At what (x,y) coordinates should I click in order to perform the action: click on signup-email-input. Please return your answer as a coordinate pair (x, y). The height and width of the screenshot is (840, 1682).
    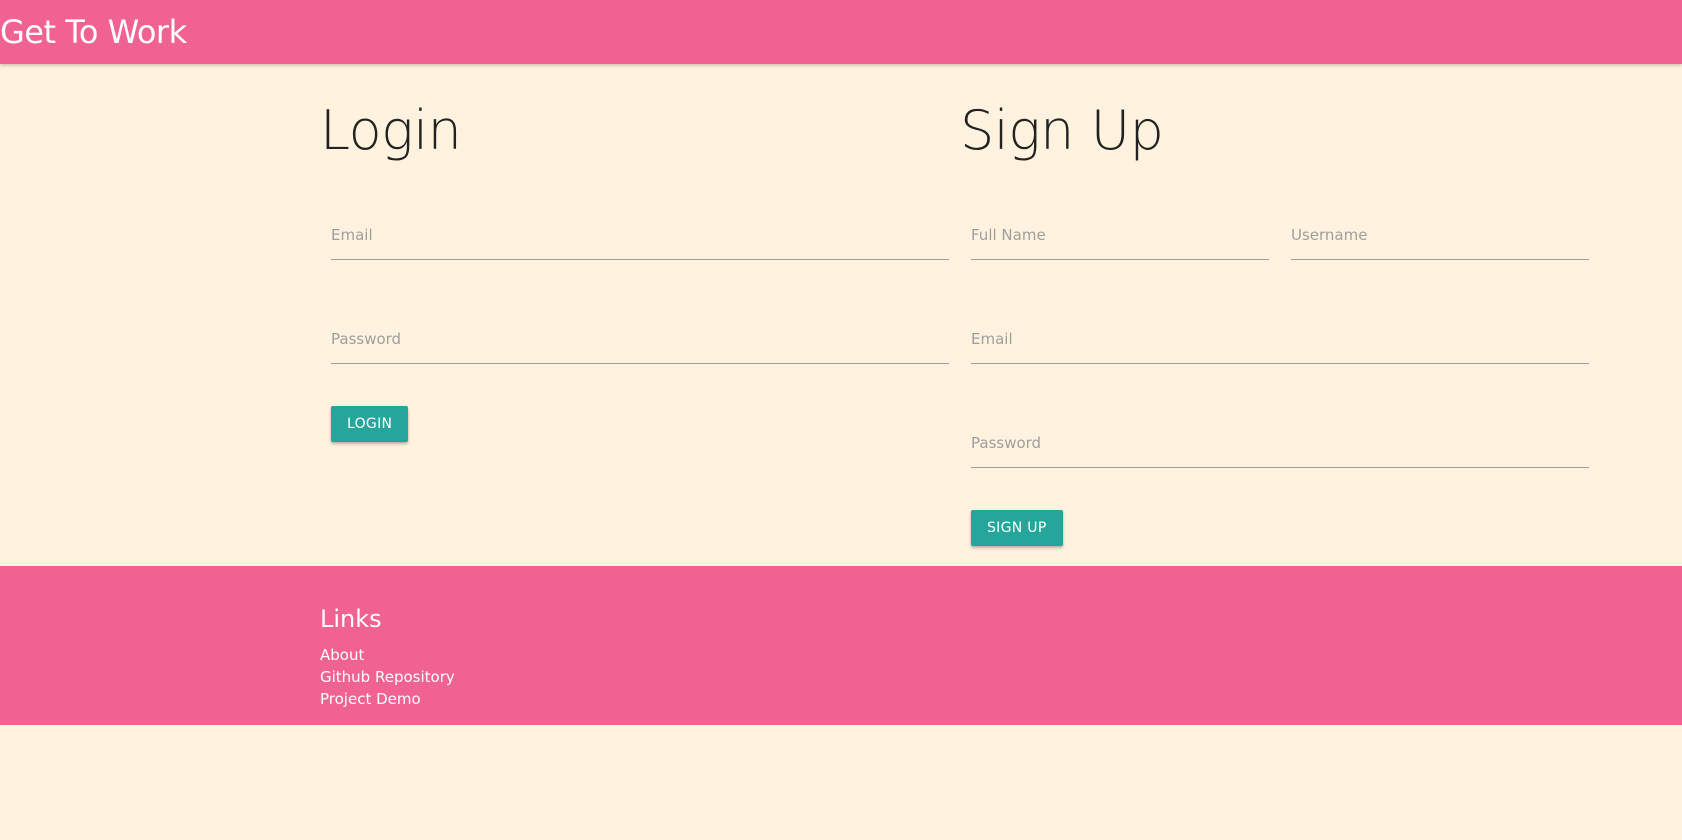
    Looking at the image, I should click on (1280, 339).